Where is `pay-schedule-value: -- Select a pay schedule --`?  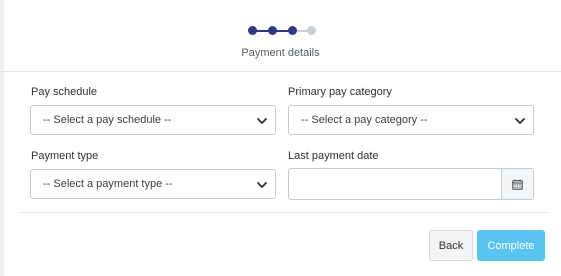 pay-schedule-value: -- Select a pay schedule -- is located at coordinates (107, 120).